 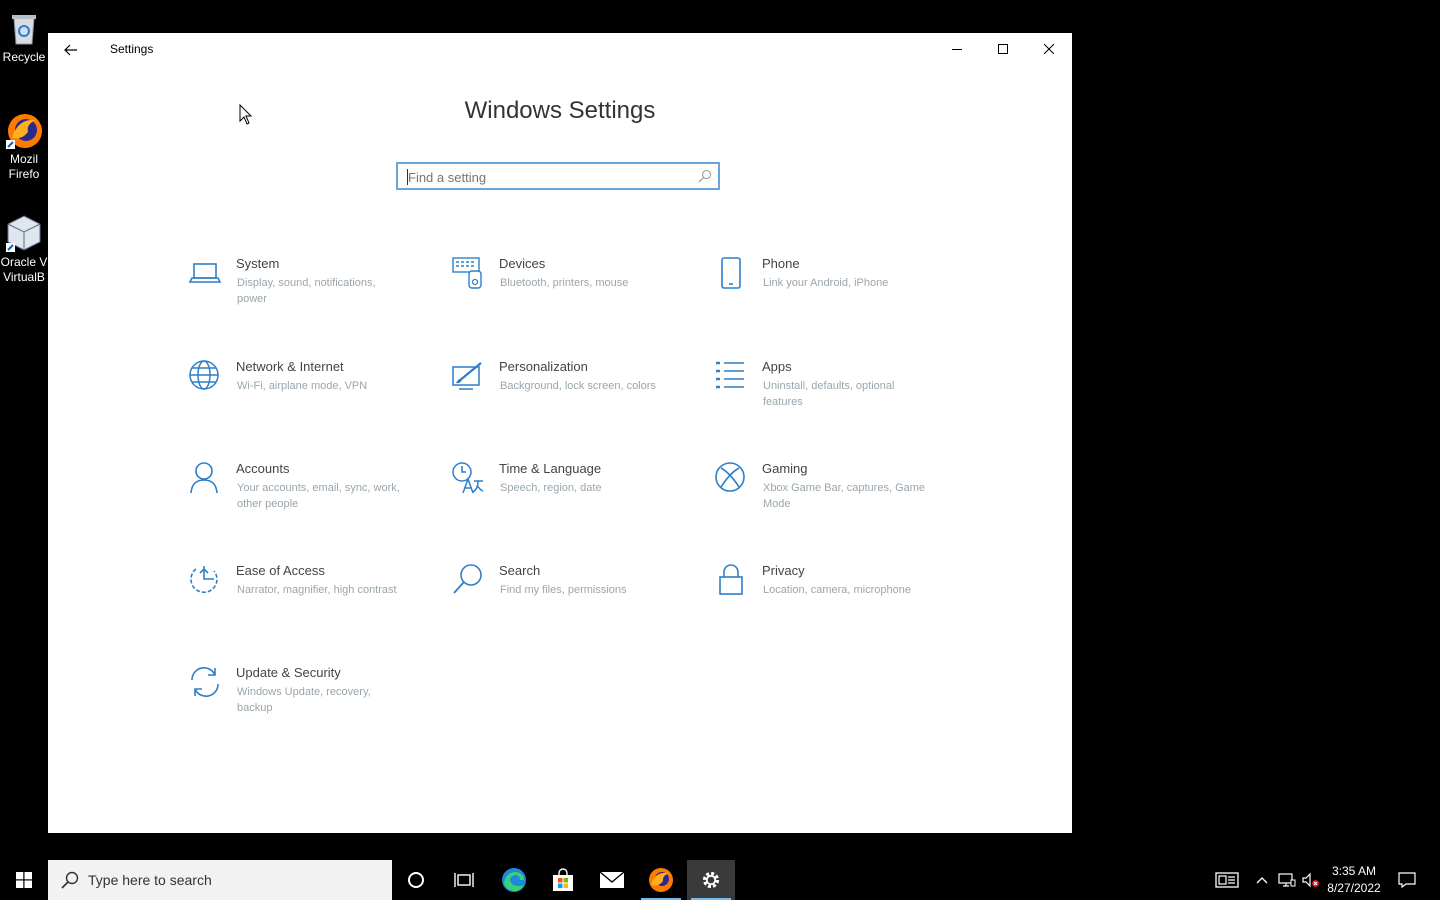 What do you see at coordinates (24, 262) in the screenshot?
I see `desktop-icon-label-line1: Oracle V` at bounding box center [24, 262].